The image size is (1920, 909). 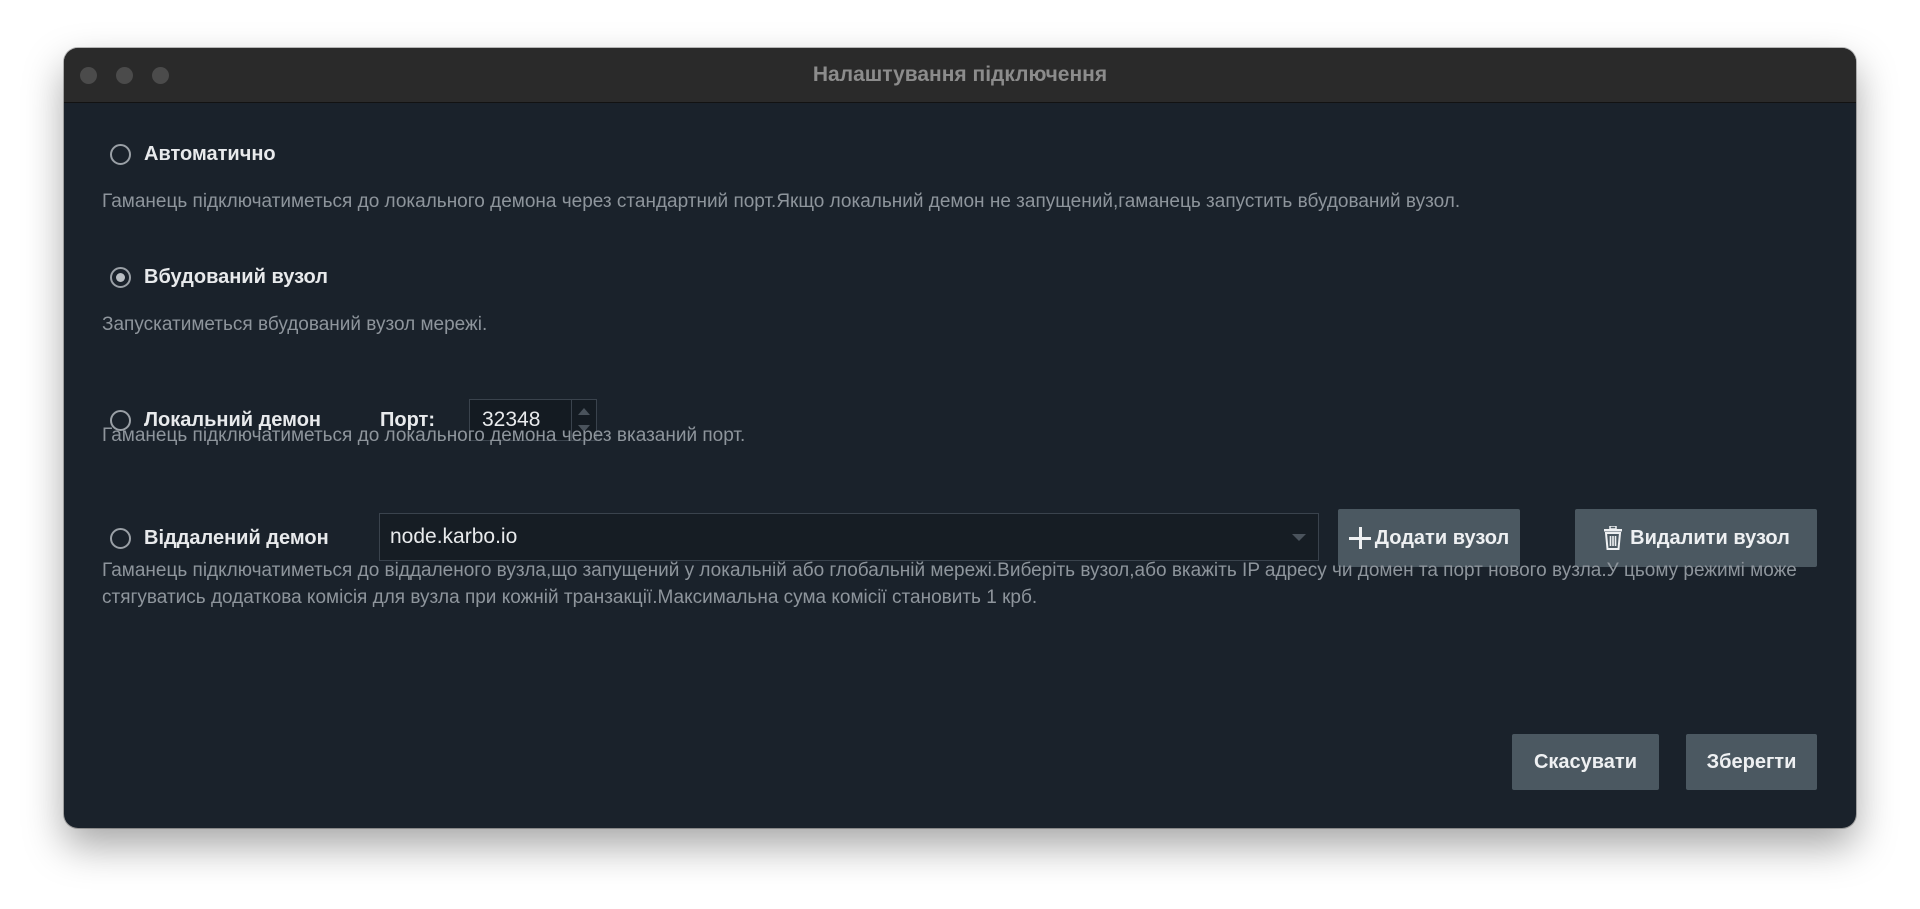 What do you see at coordinates (120, 277) in the screenshot?
I see `radio-embedded` at bounding box center [120, 277].